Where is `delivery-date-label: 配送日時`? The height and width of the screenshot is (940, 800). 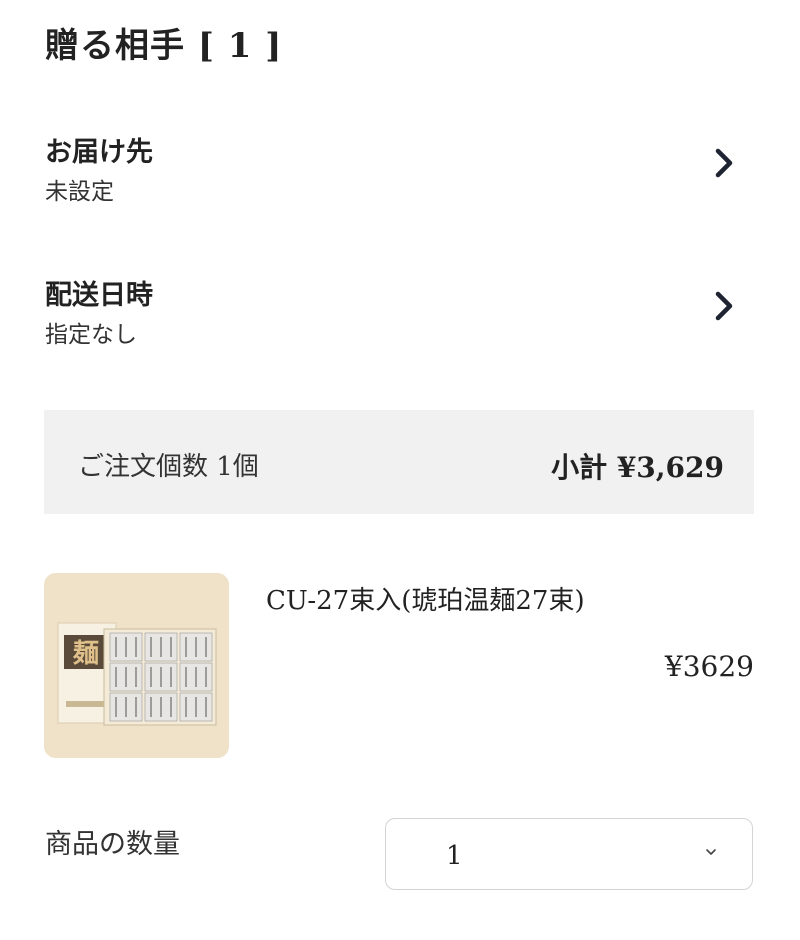
delivery-date-label: 配送日時 is located at coordinates (99, 295).